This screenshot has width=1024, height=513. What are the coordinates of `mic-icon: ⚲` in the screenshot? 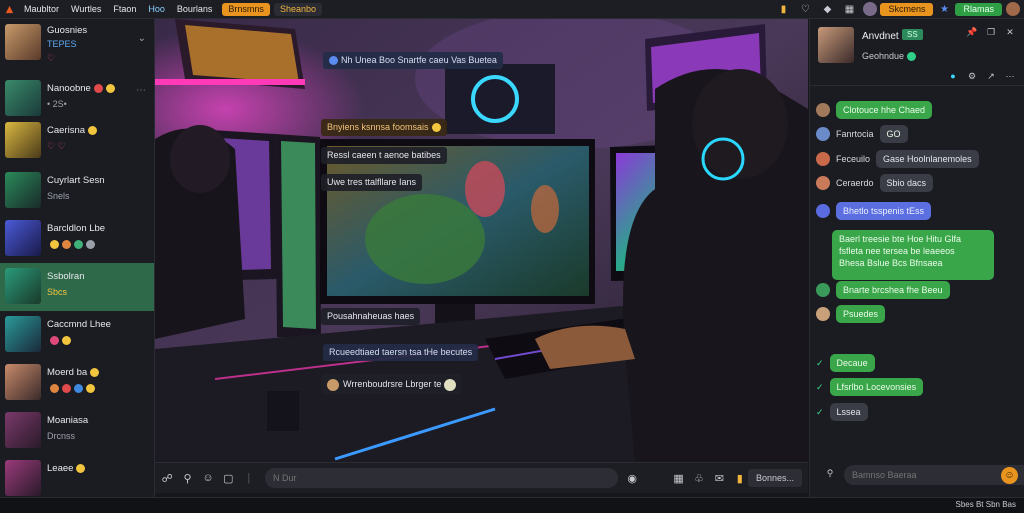 It's located at (187, 478).